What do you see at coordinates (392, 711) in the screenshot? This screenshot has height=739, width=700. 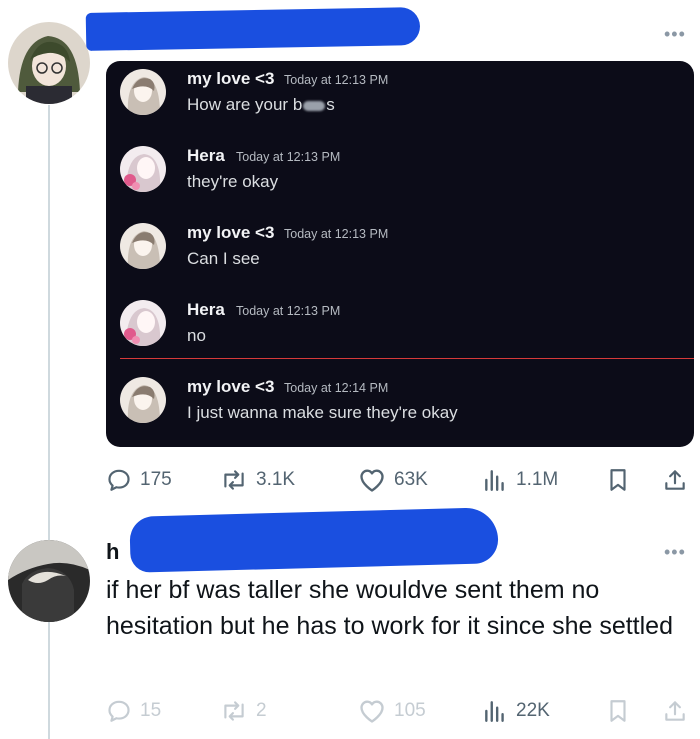 I see `like-button: 105` at bounding box center [392, 711].